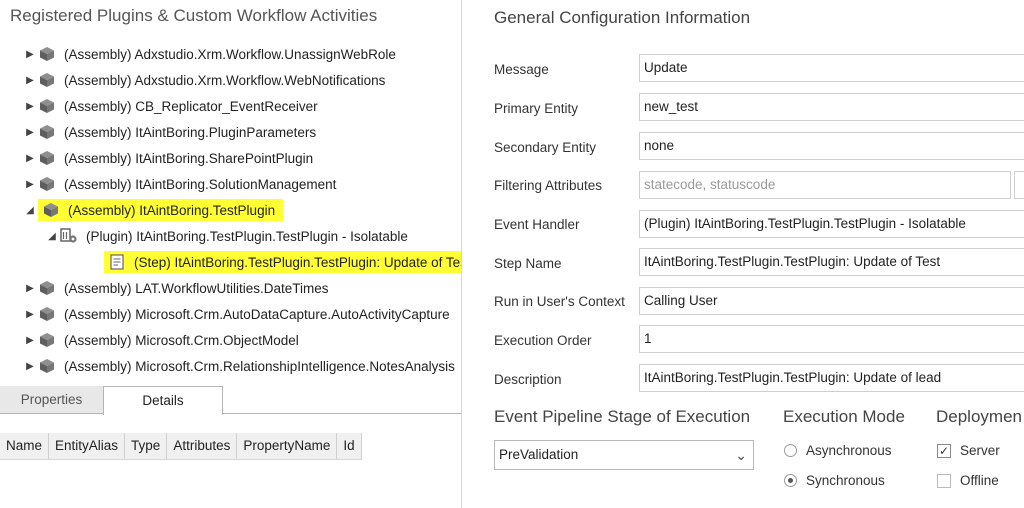 The width and height of the screenshot is (1024, 508). Describe the element at coordinates (545, 147) in the screenshot. I see `secondary-entity-label: Secondary Entity` at that location.